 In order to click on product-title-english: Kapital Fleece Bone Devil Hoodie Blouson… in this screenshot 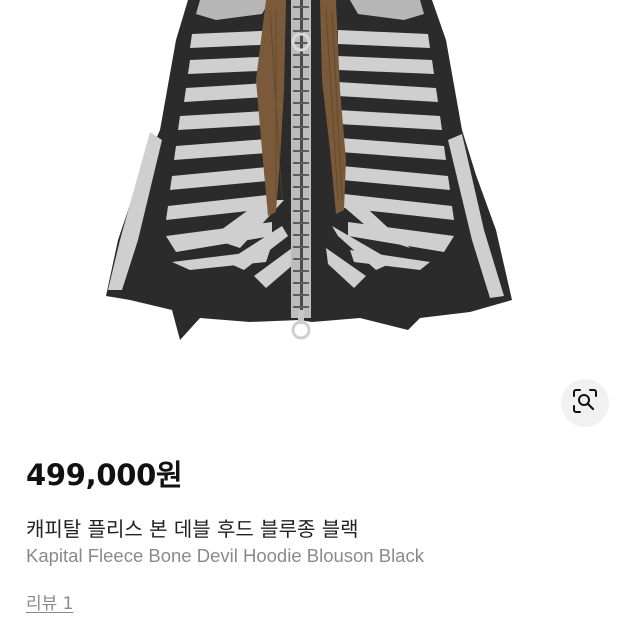, I will do `click(225, 555)`.